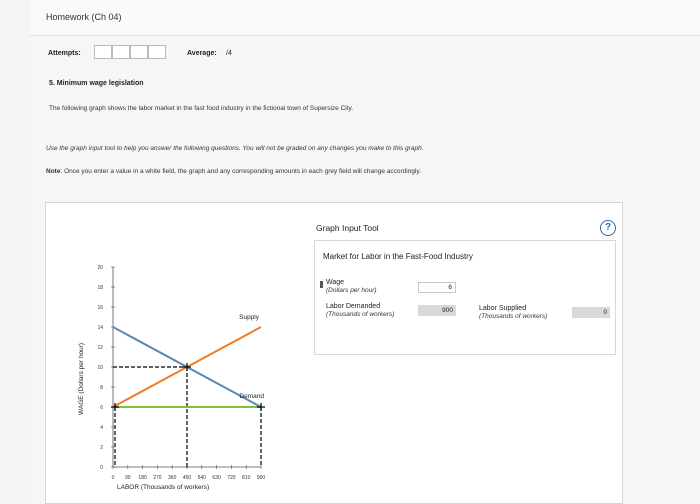 This screenshot has width=700, height=504. What do you see at coordinates (360, 314) in the screenshot?
I see `demanded-unit: (Thousands of workers)` at bounding box center [360, 314].